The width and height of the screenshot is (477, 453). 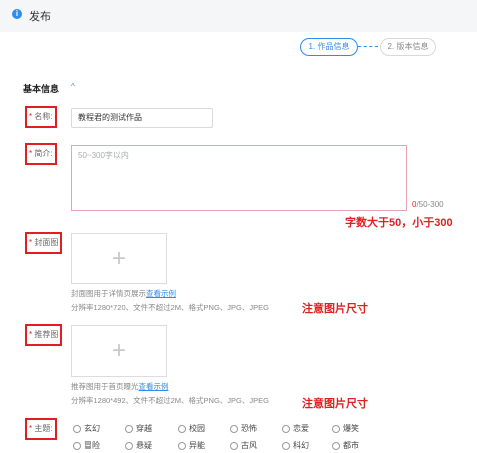 I want to click on theme-radio: 爆笑, so click(x=345, y=428).